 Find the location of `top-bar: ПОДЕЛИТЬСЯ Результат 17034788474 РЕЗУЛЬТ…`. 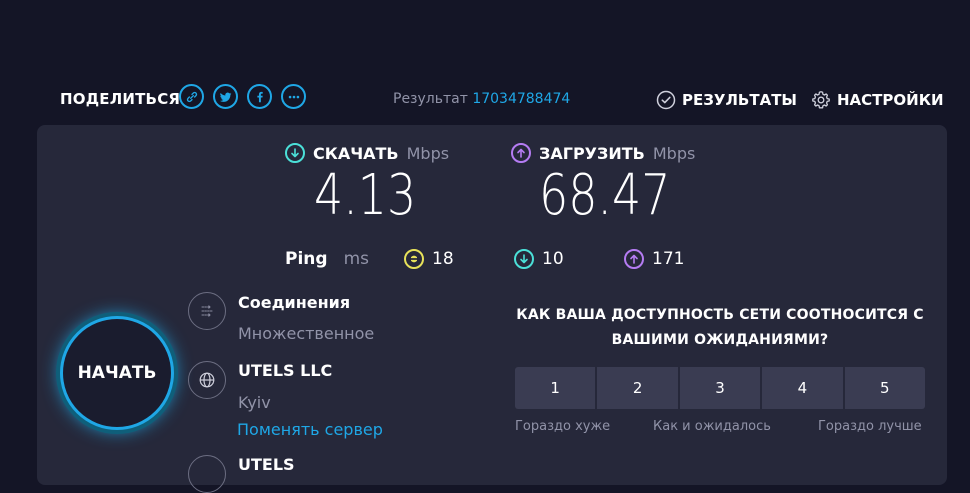

top-bar: ПОДЕЛИТЬСЯ Результат 17034788474 РЕЗУЛЬТ… is located at coordinates (485, 99).